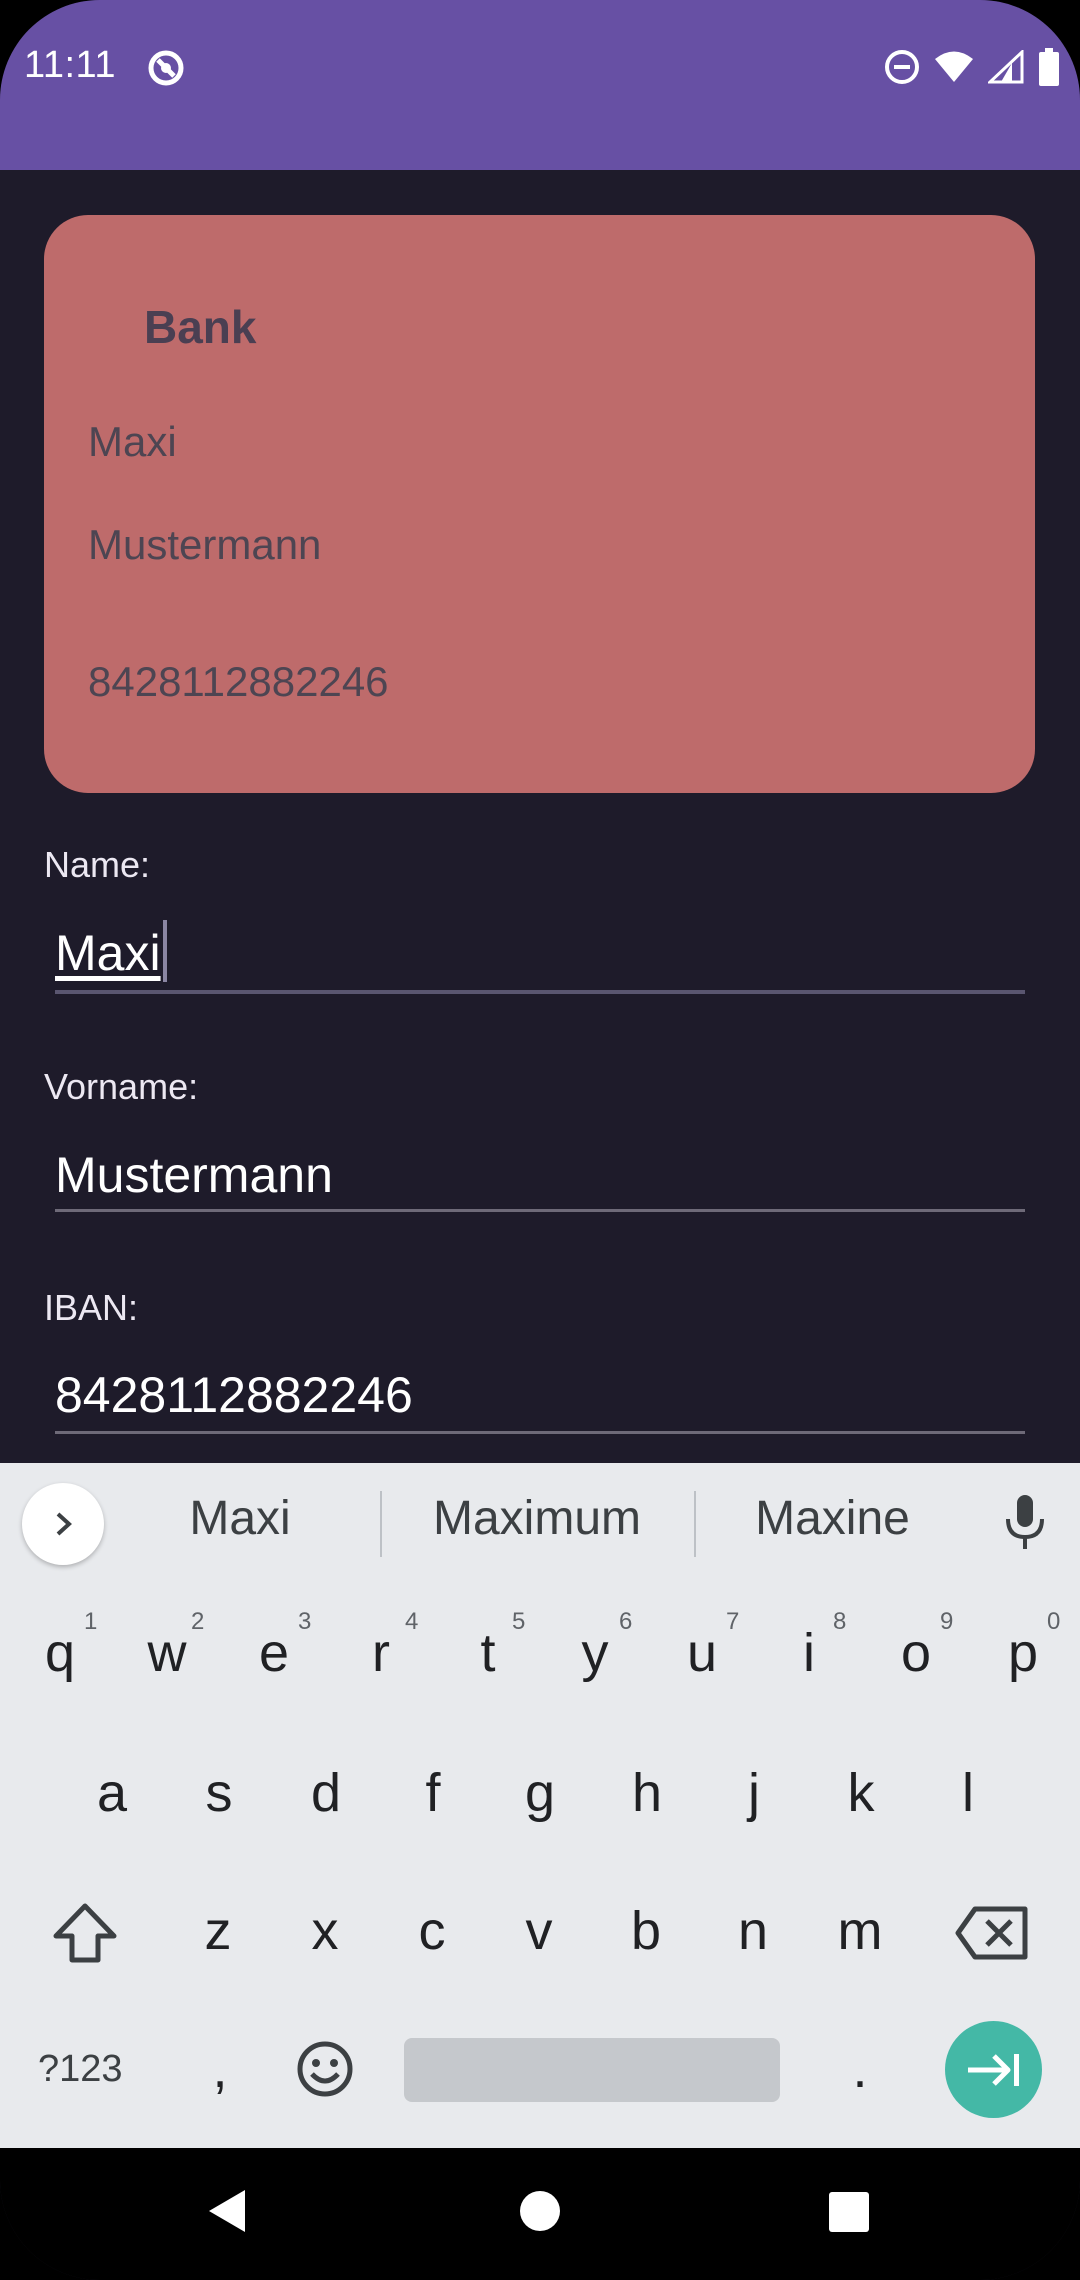 The width and height of the screenshot is (1080, 2280). What do you see at coordinates (992, 1933) in the screenshot?
I see `backspace-icon` at bounding box center [992, 1933].